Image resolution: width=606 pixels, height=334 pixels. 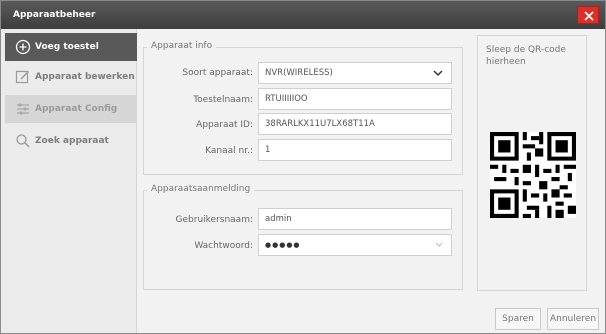 I want to click on password-label: Wachtwoord:, so click(x=223, y=246).